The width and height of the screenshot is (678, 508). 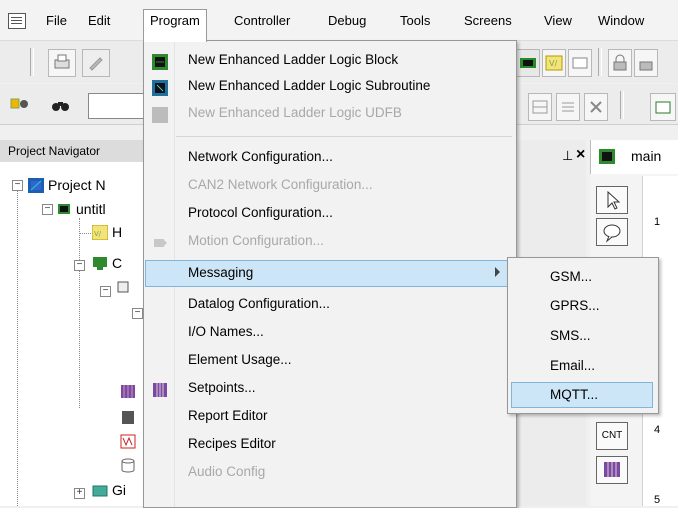 What do you see at coordinates (347, 21) in the screenshot?
I see `menu-debug: Debug` at bounding box center [347, 21].